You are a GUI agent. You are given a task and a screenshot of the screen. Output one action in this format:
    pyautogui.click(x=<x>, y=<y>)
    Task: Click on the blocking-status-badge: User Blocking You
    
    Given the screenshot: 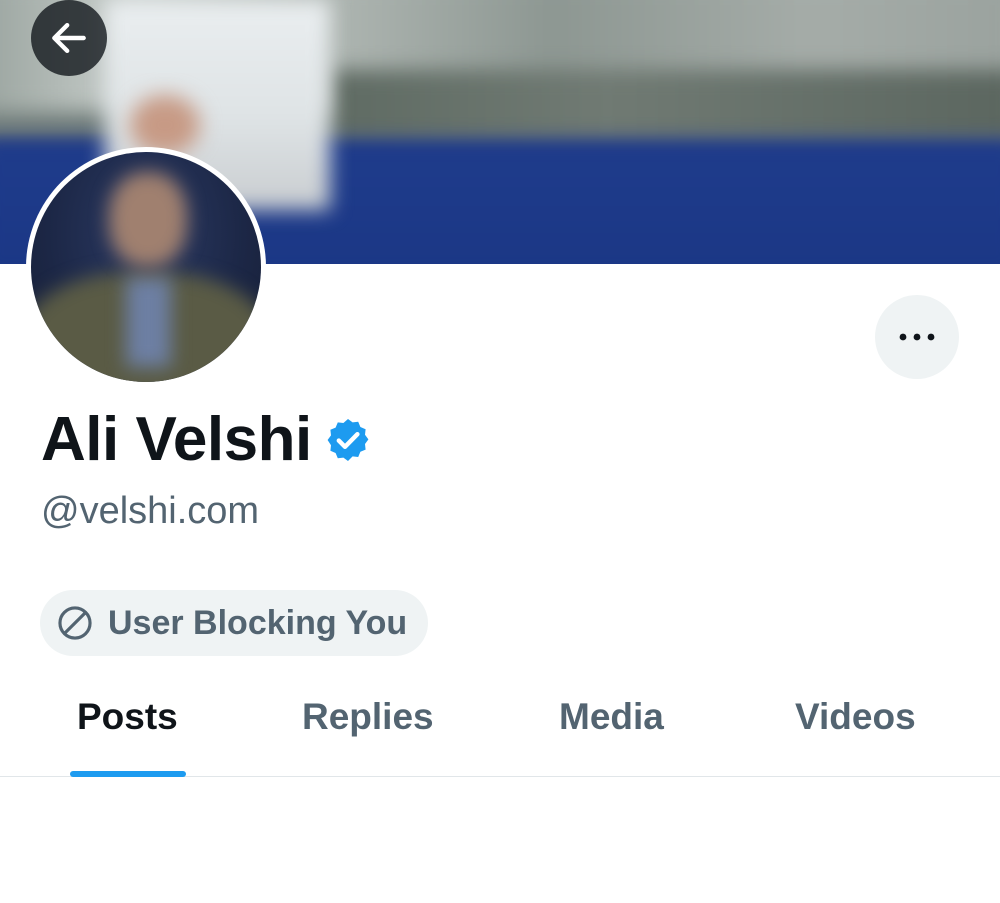 What is the action you would take?
    pyautogui.click(x=234, y=623)
    